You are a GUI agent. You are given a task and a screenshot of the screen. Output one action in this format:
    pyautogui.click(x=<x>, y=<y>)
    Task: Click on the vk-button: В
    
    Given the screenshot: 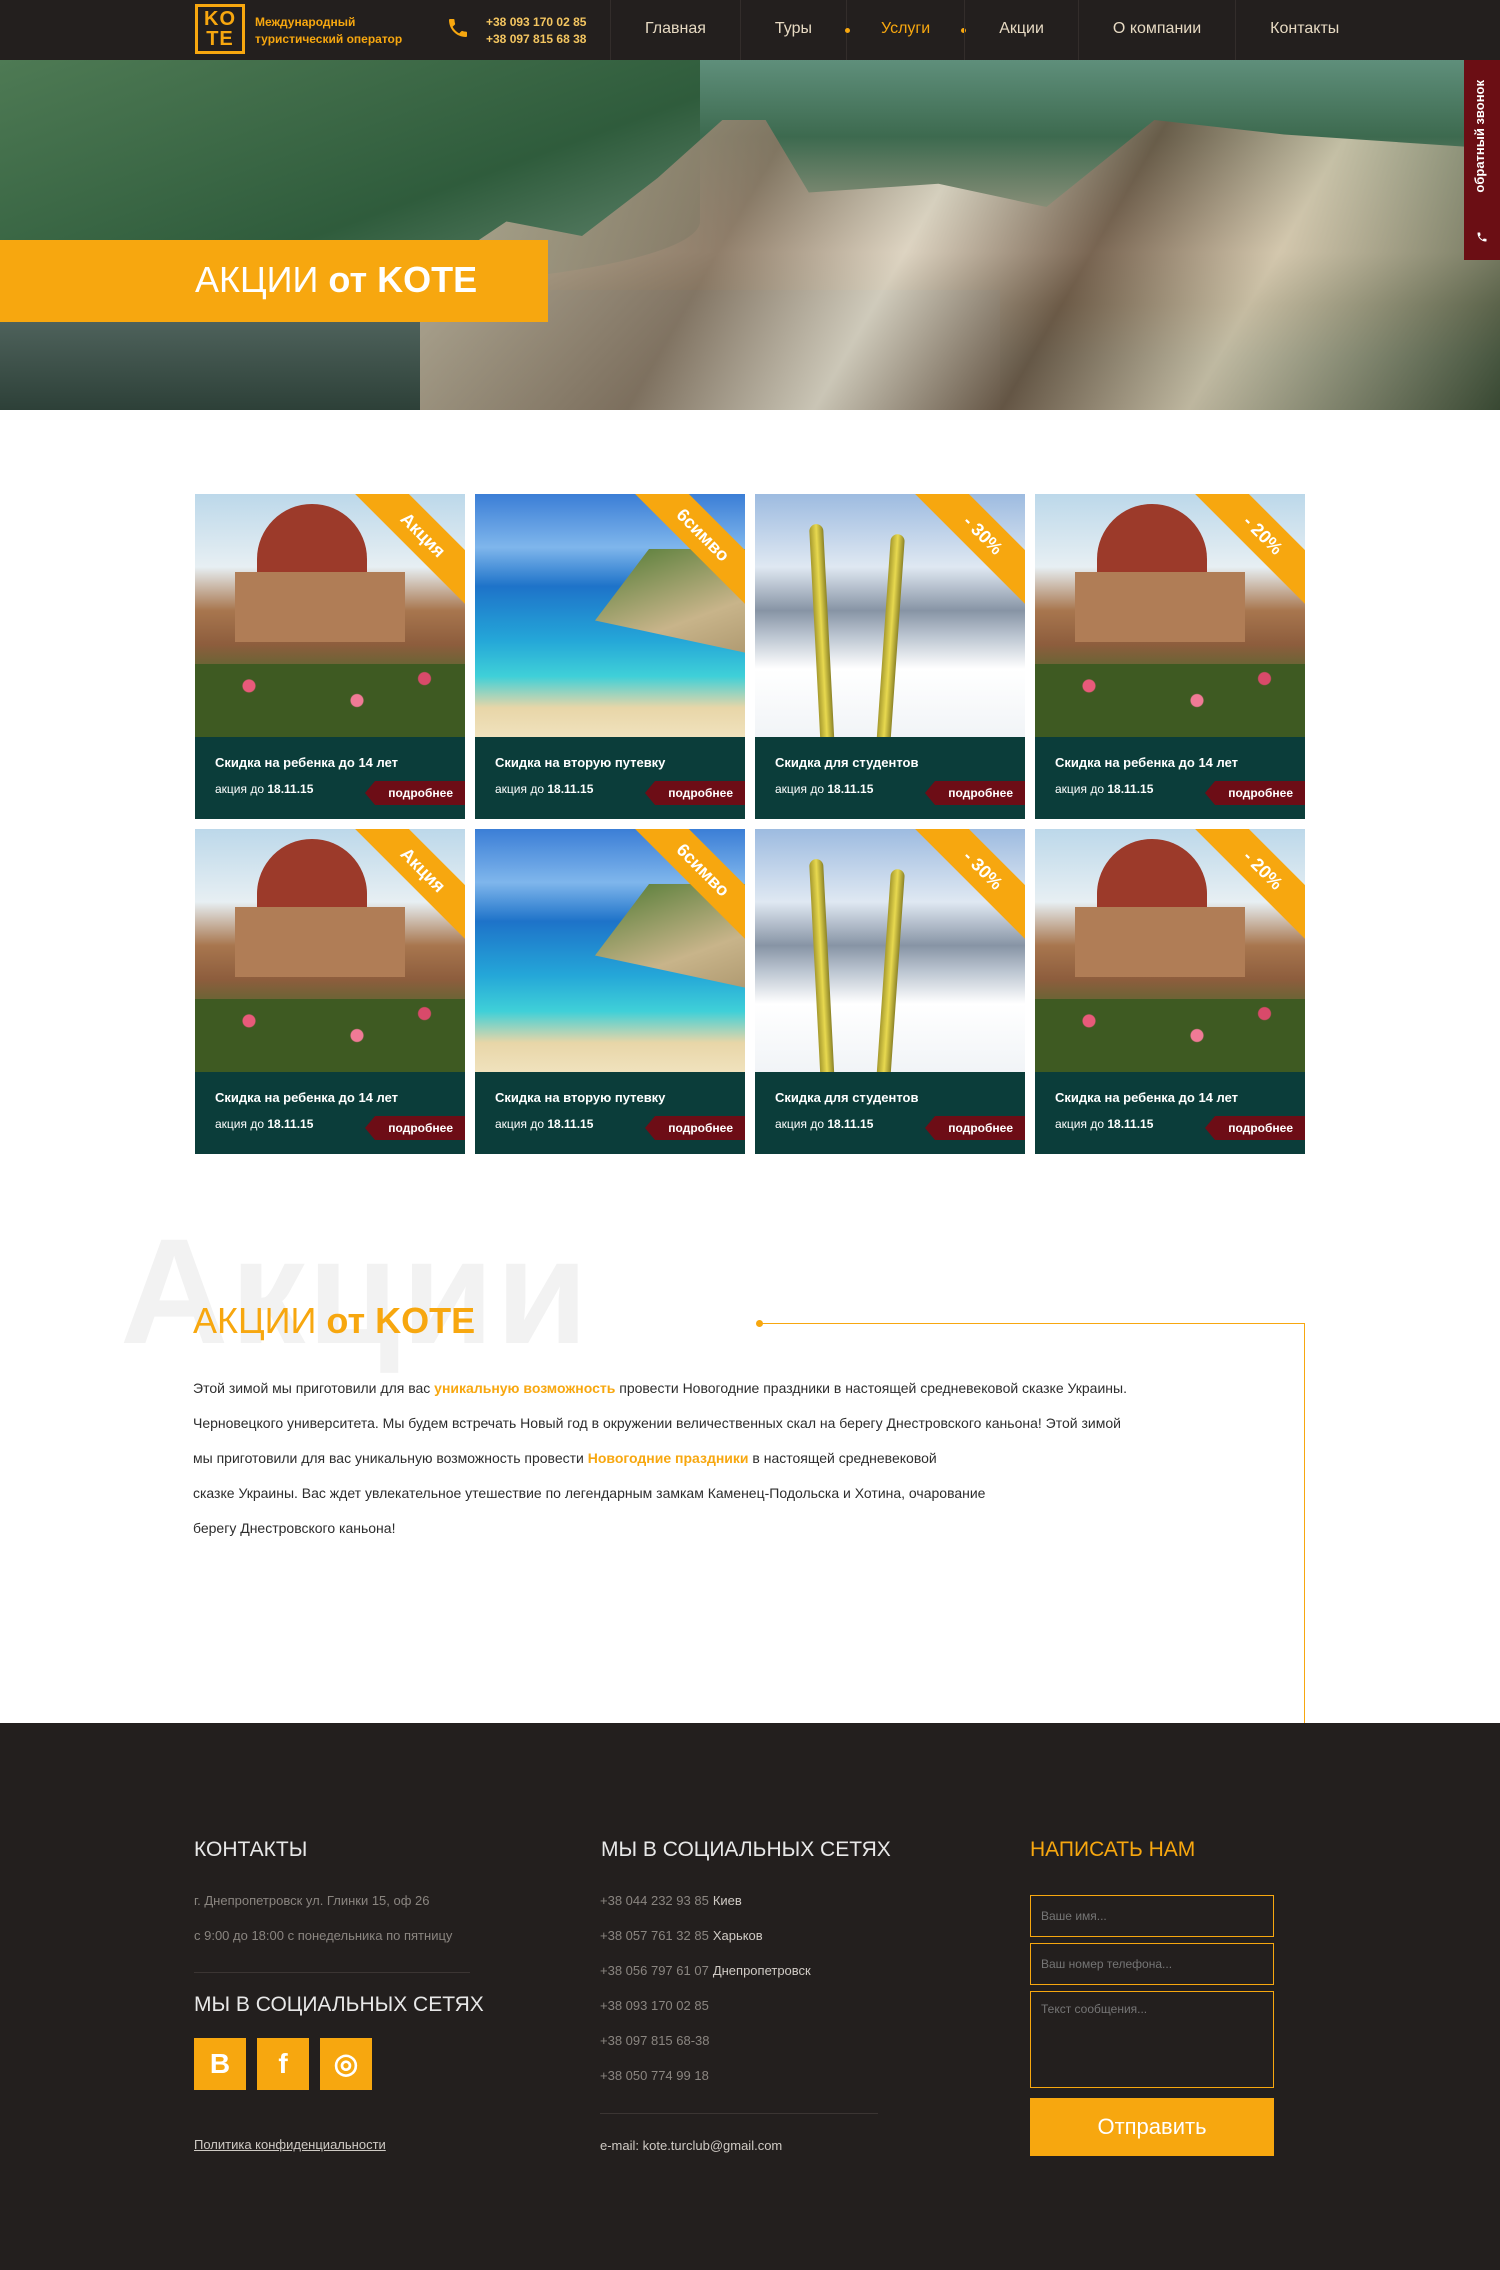 What is the action you would take?
    pyautogui.click(x=220, y=2064)
    